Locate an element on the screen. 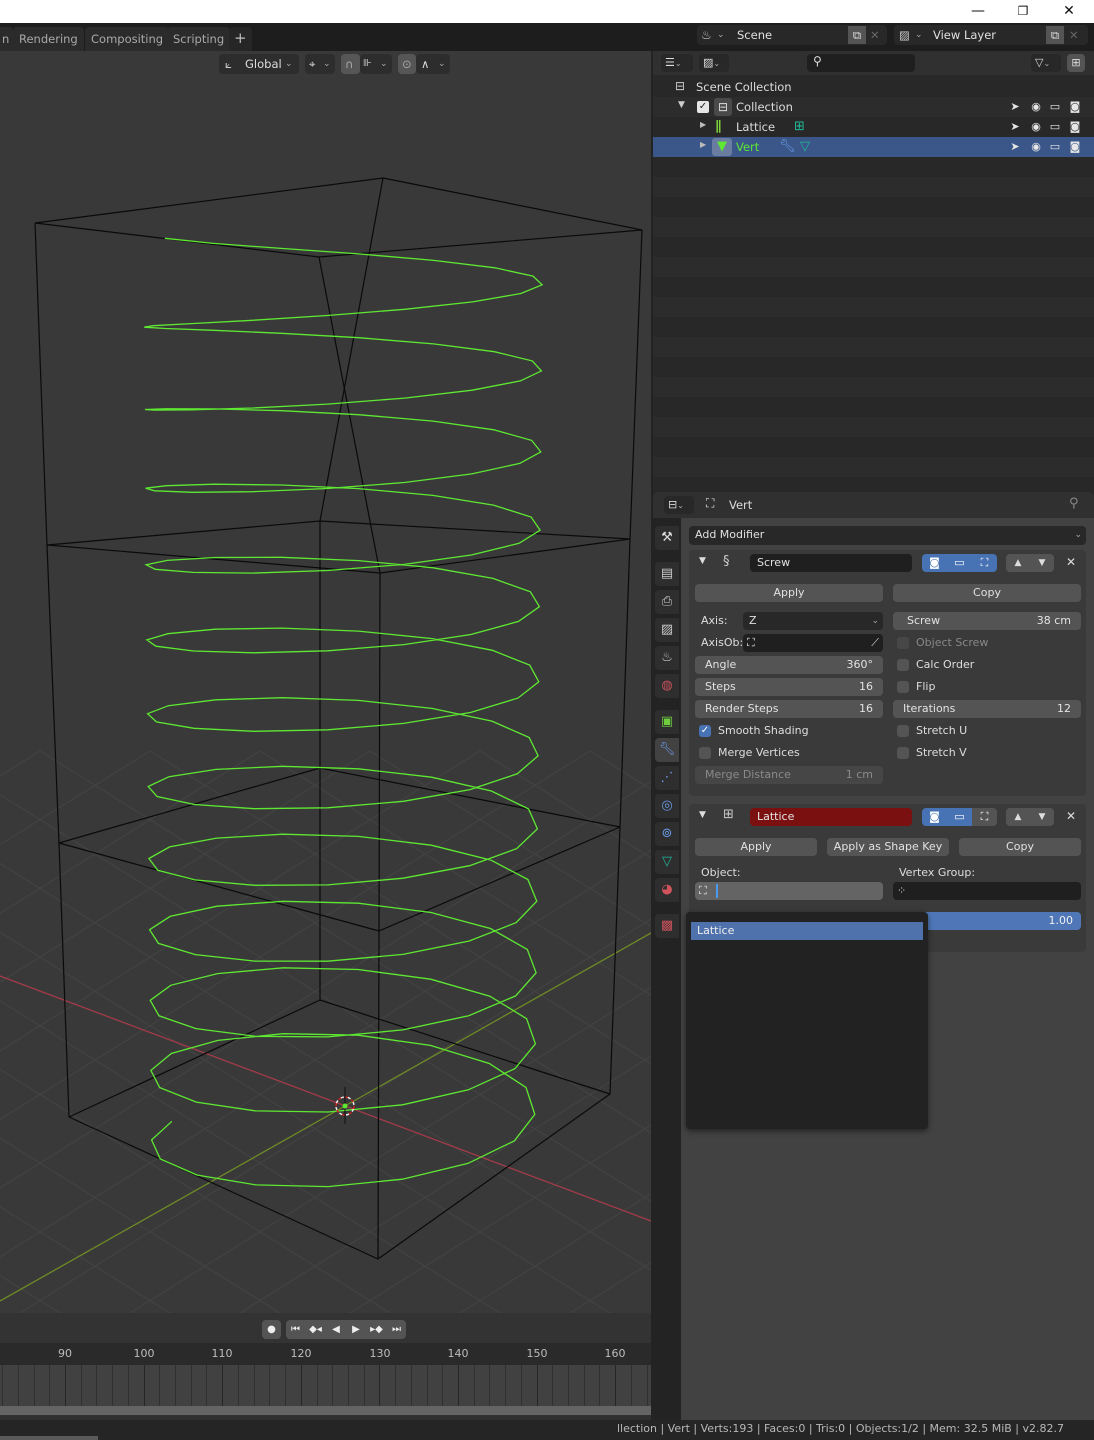 Image resolution: width=1094 pixels, height=1440 pixels. delete-scene-icon: ✕ is located at coordinates (875, 35).